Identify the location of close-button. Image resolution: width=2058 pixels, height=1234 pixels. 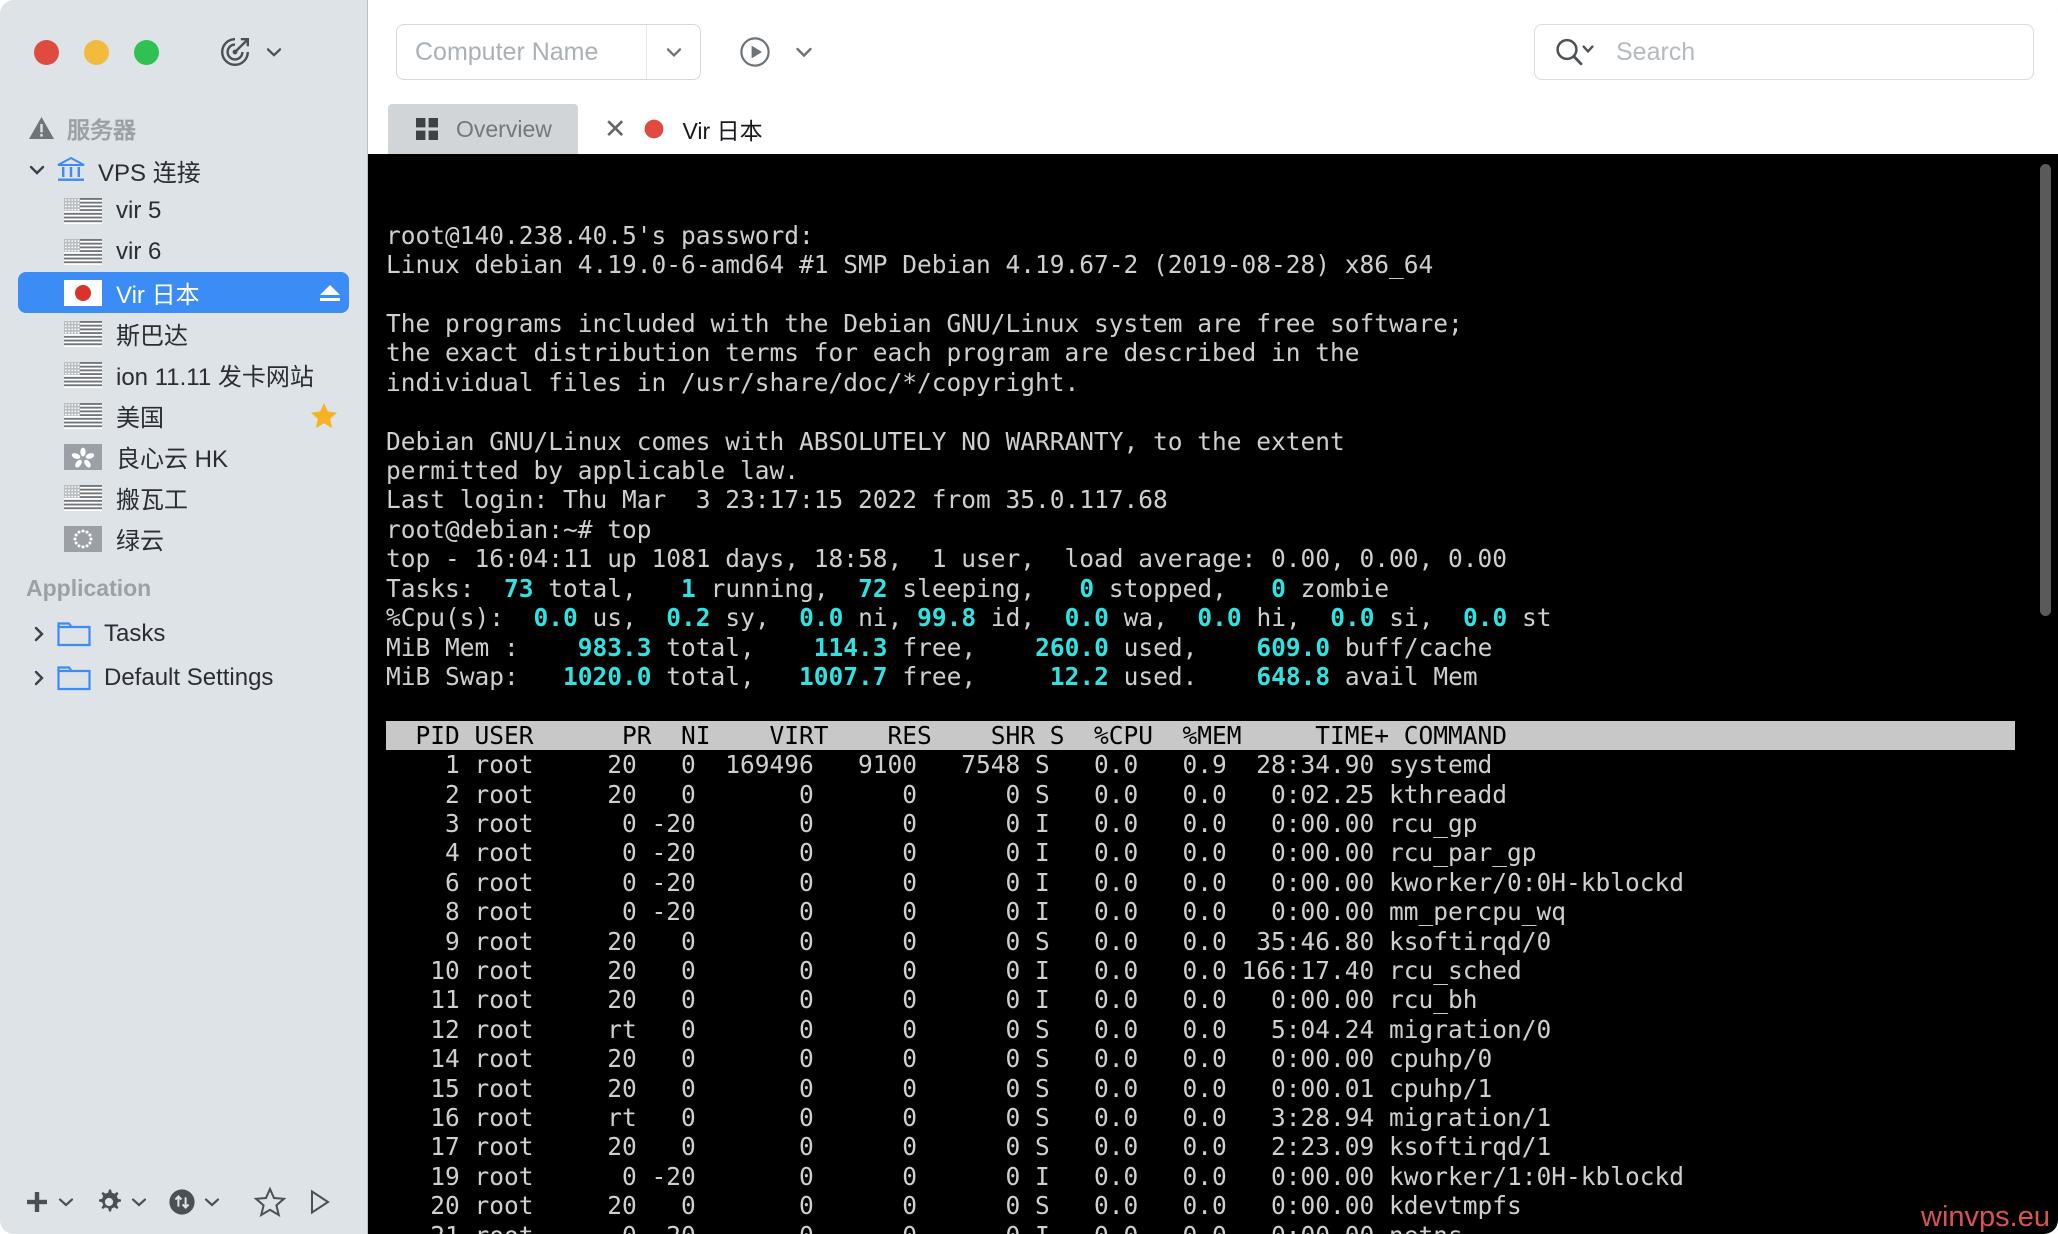
(46, 52).